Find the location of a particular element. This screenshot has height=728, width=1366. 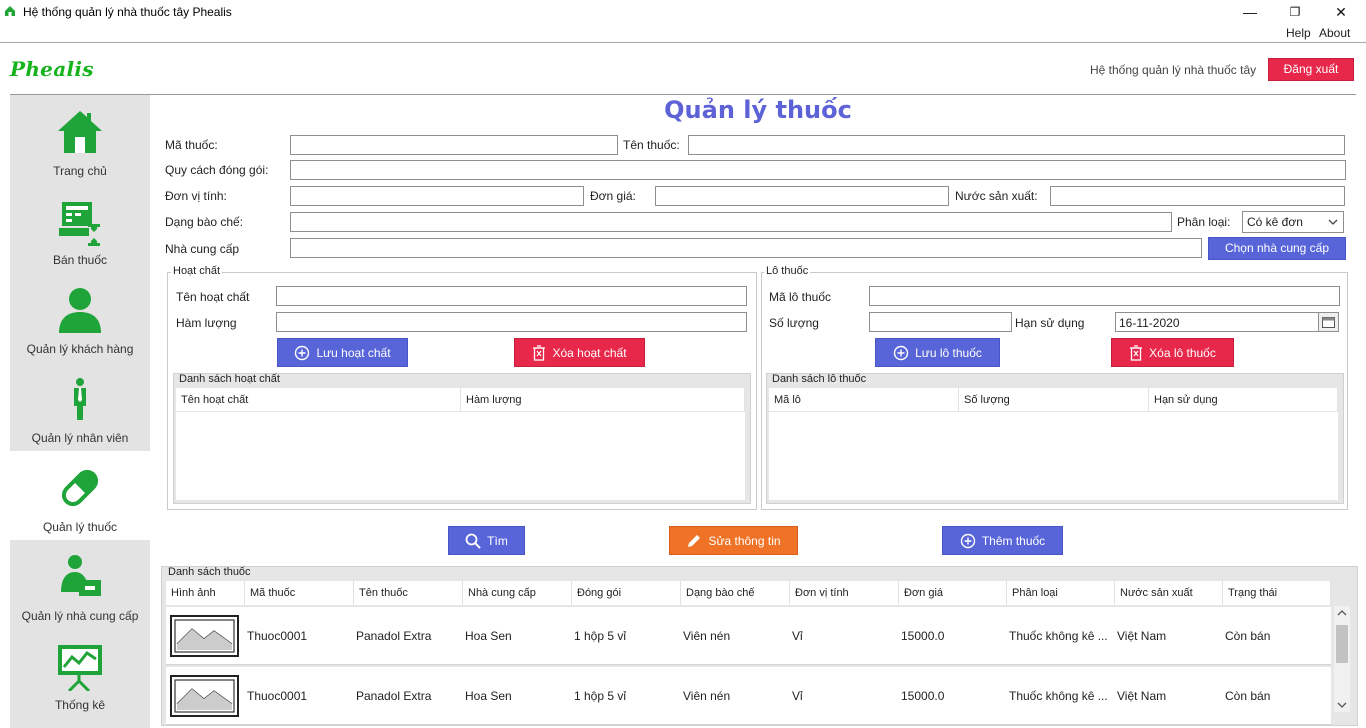

calendar-button is located at coordinates (1328, 322).